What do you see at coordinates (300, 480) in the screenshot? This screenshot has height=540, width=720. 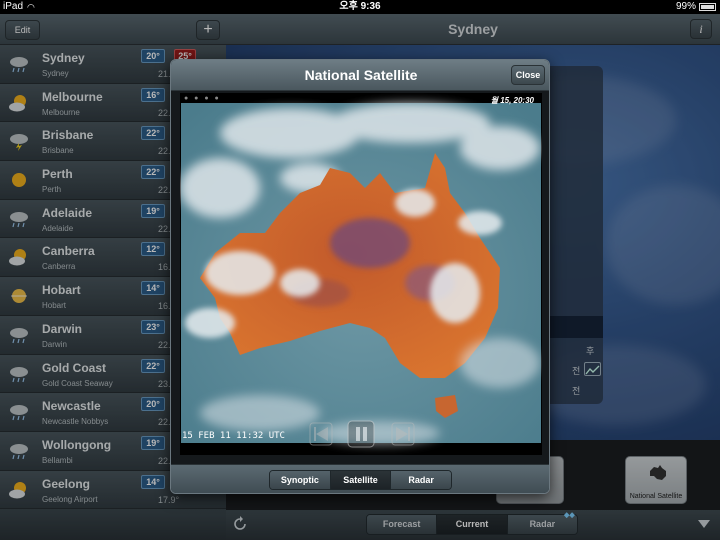 I see `tab-synoptic: Synoptic` at bounding box center [300, 480].